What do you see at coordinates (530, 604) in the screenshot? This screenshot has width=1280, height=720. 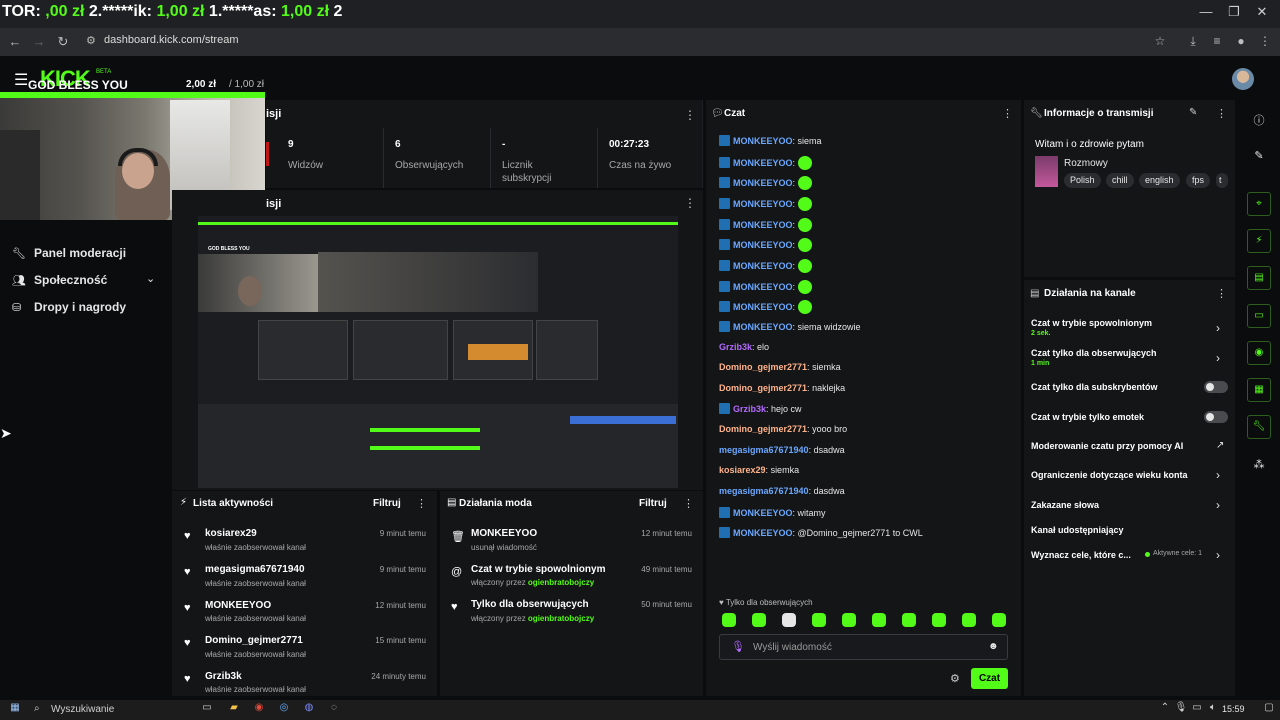 I see `mod-action-name: Tylko dla obserwujących` at bounding box center [530, 604].